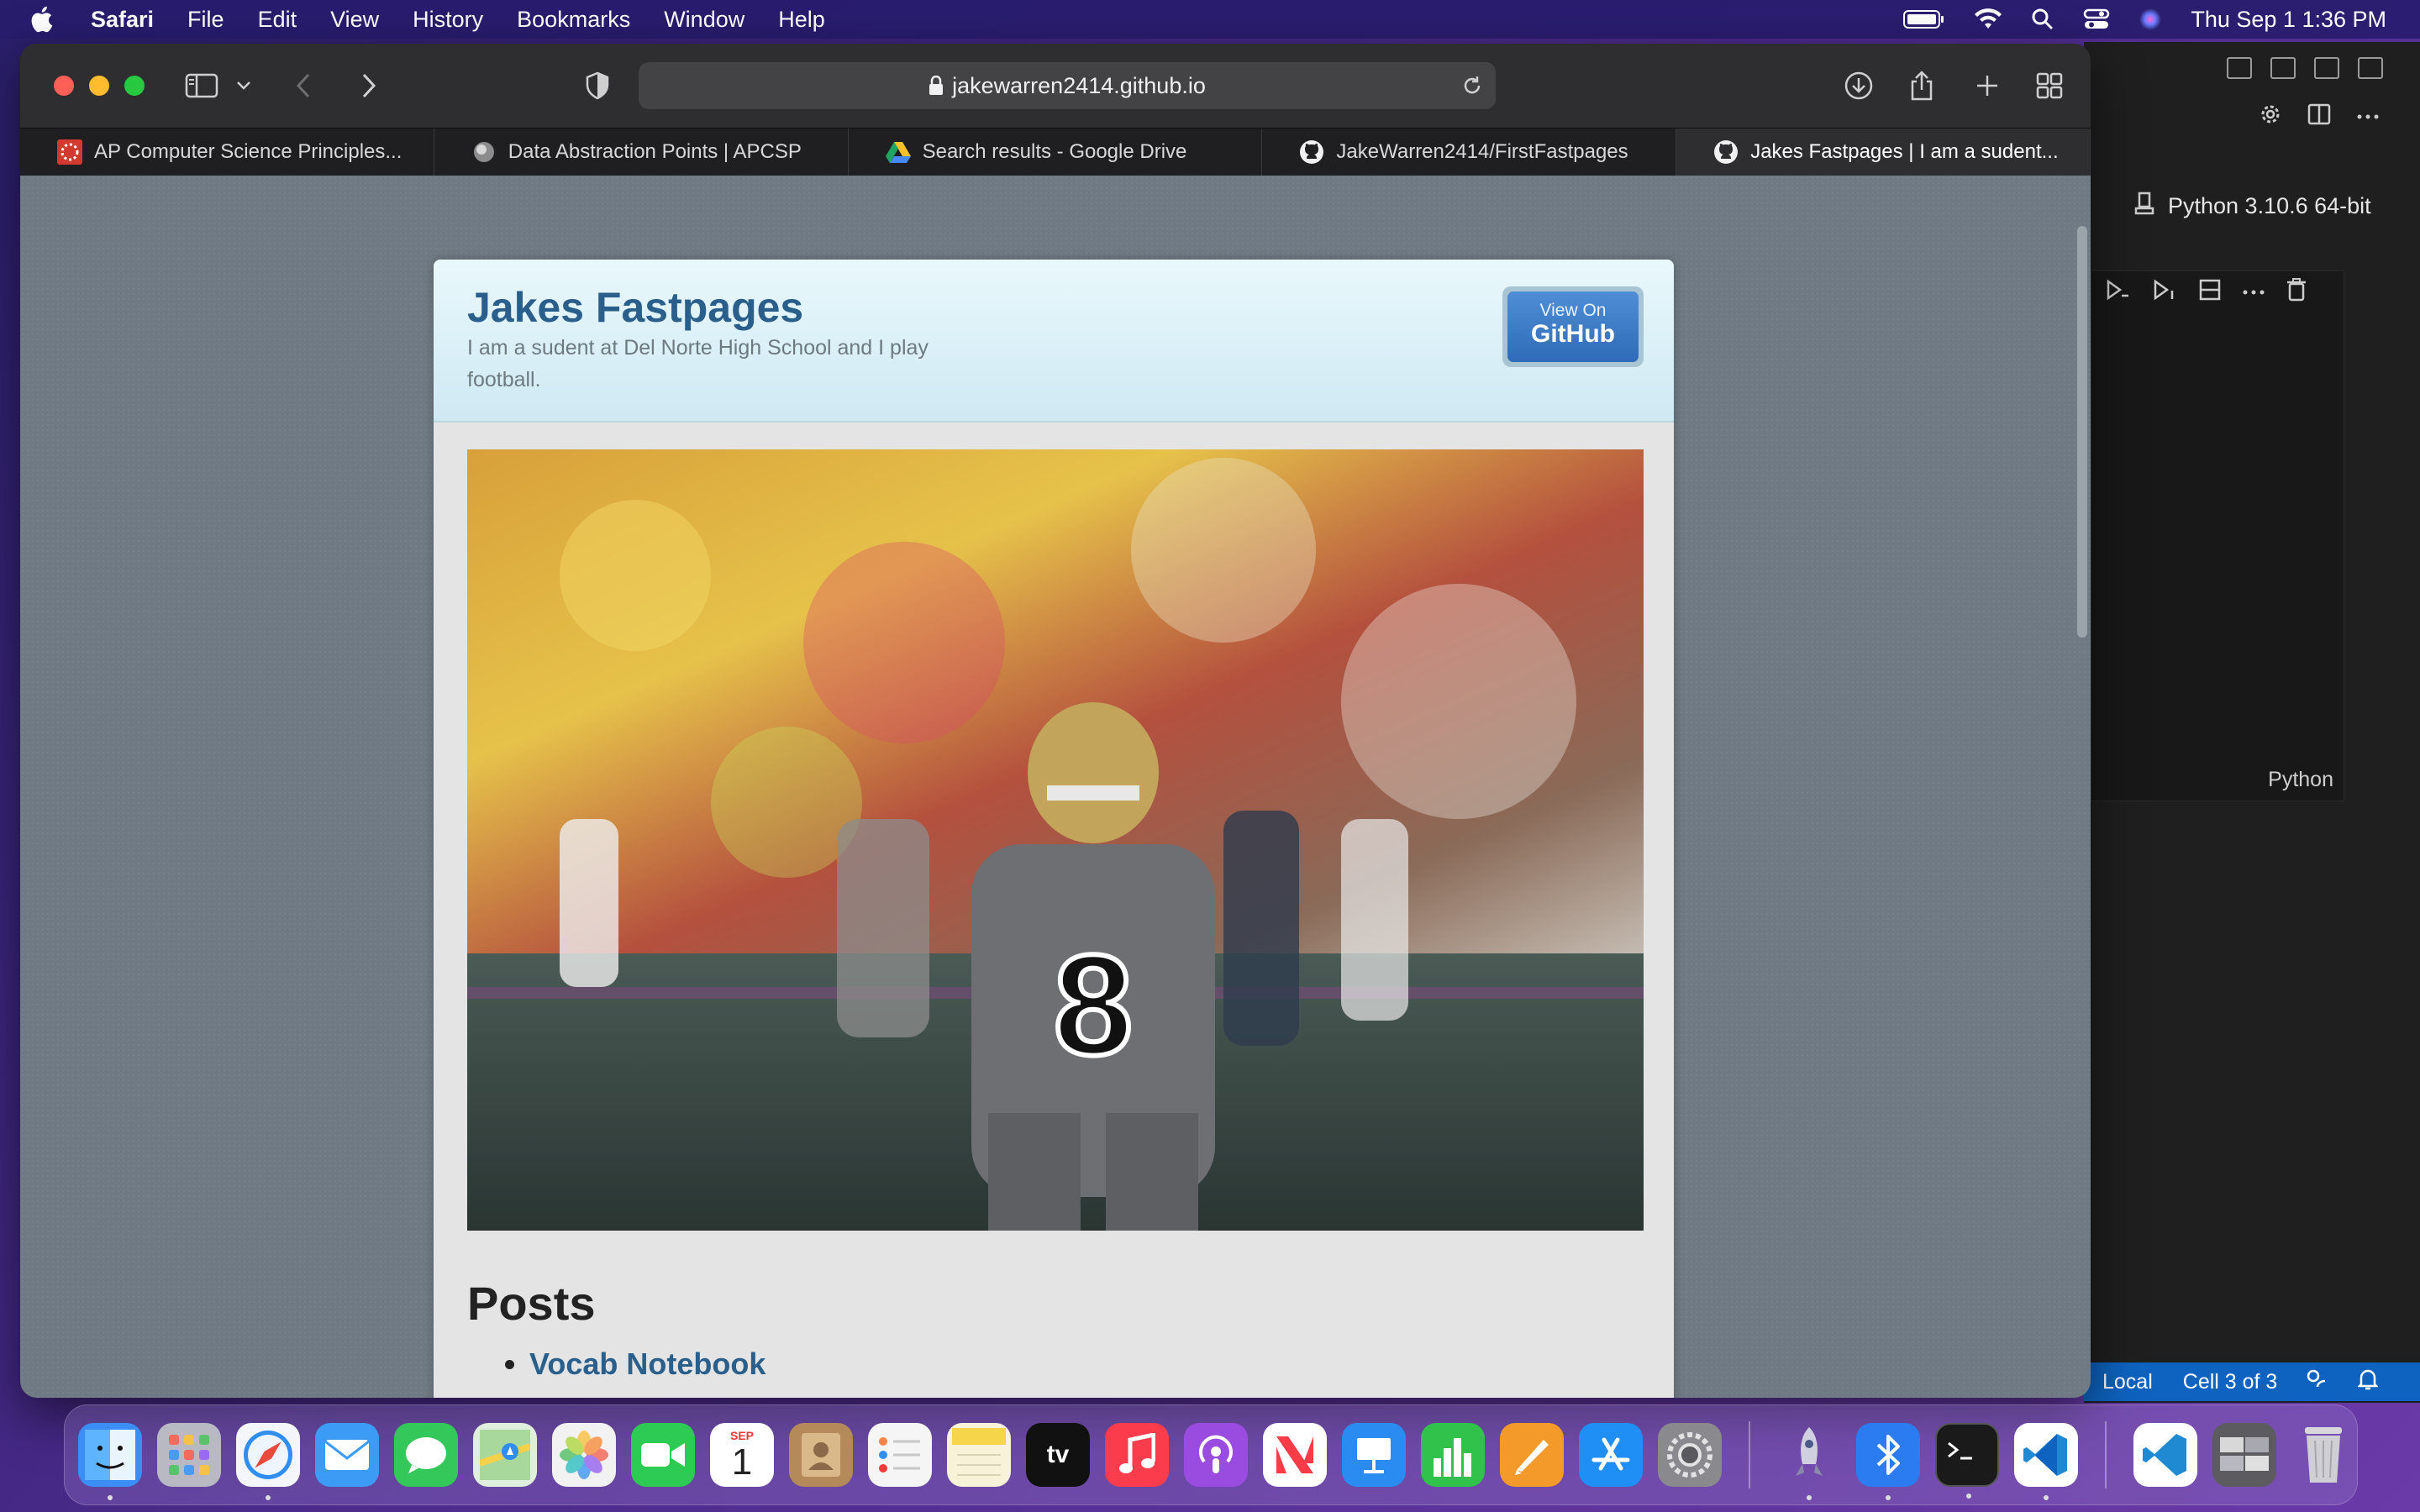 The height and width of the screenshot is (1512, 2420). I want to click on run-below-icon, so click(2164, 292).